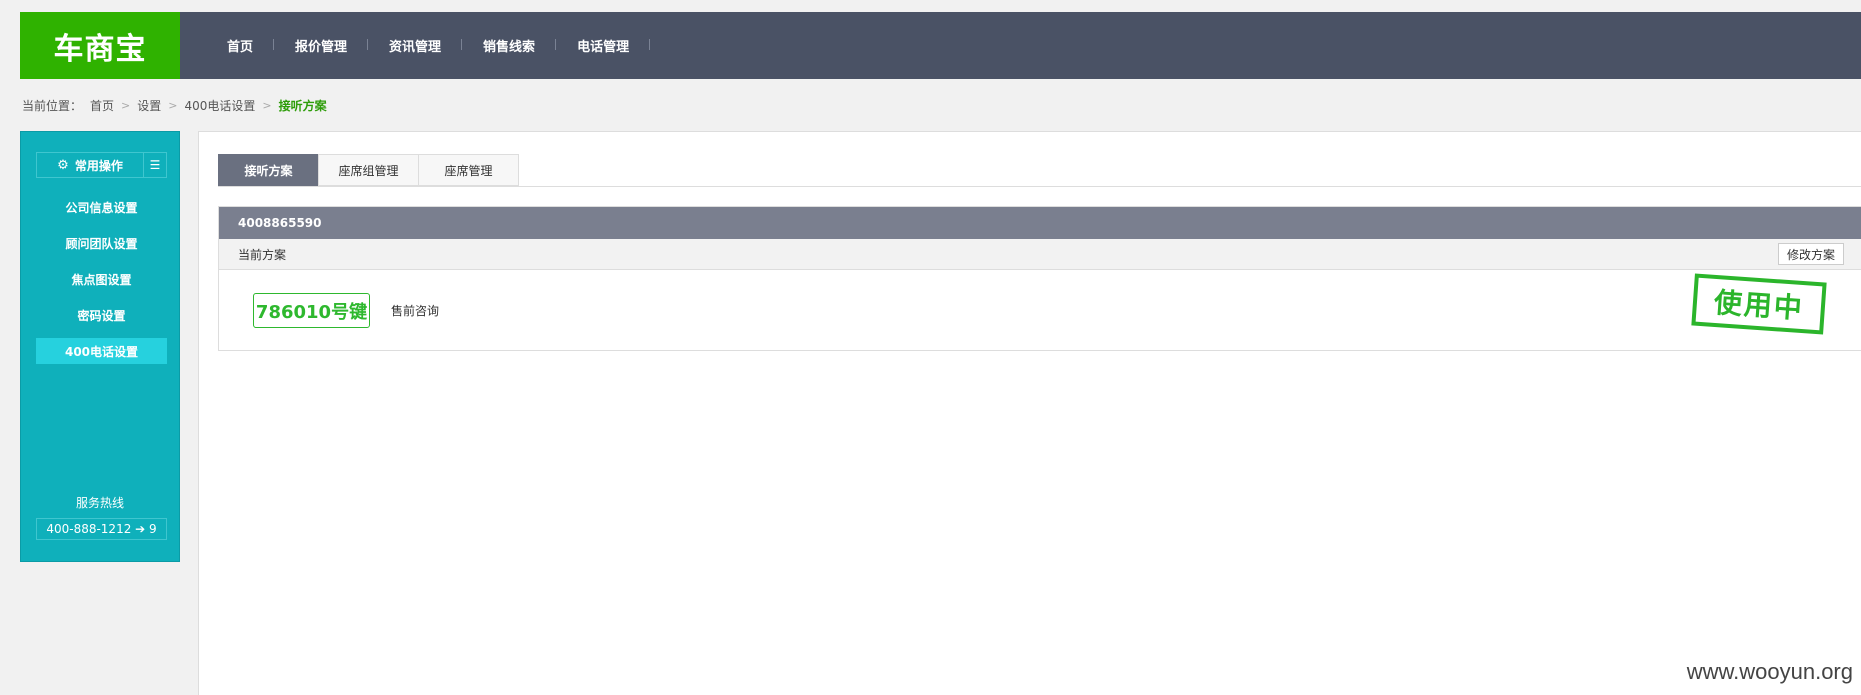 This screenshot has height=695, width=1861. What do you see at coordinates (101, 351) in the screenshot?
I see `sidebar-item-400-phone: 400电话设置` at bounding box center [101, 351].